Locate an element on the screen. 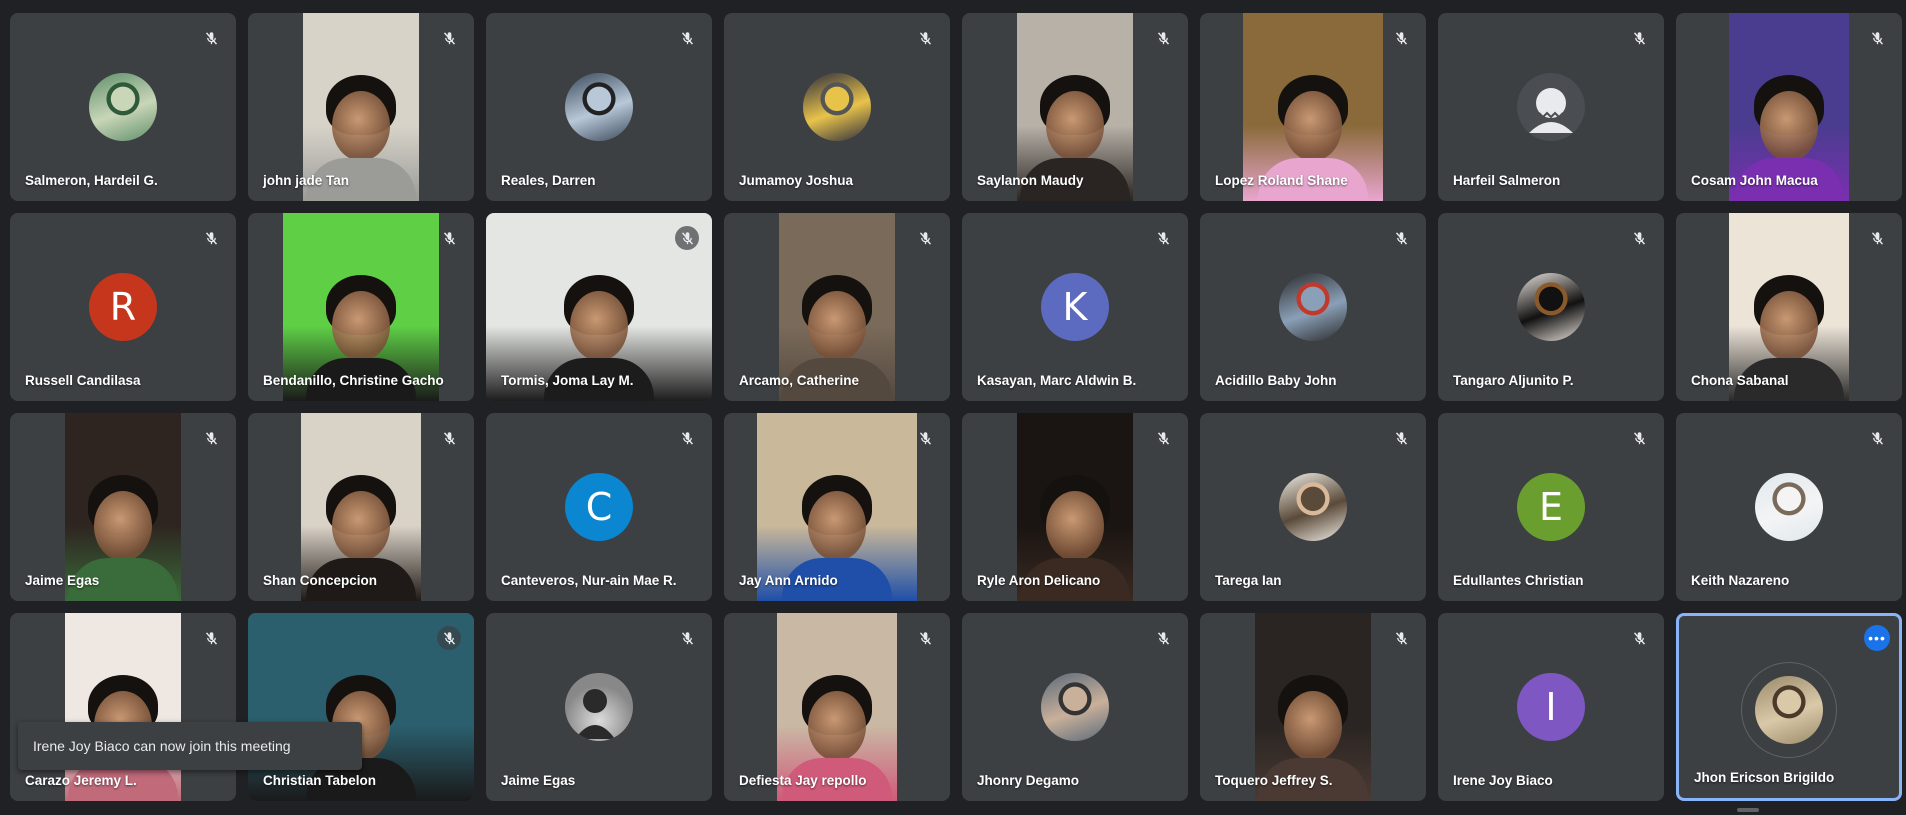 The height and width of the screenshot is (815, 1906). avatar-initial: K is located at coordinates (1075, 307).